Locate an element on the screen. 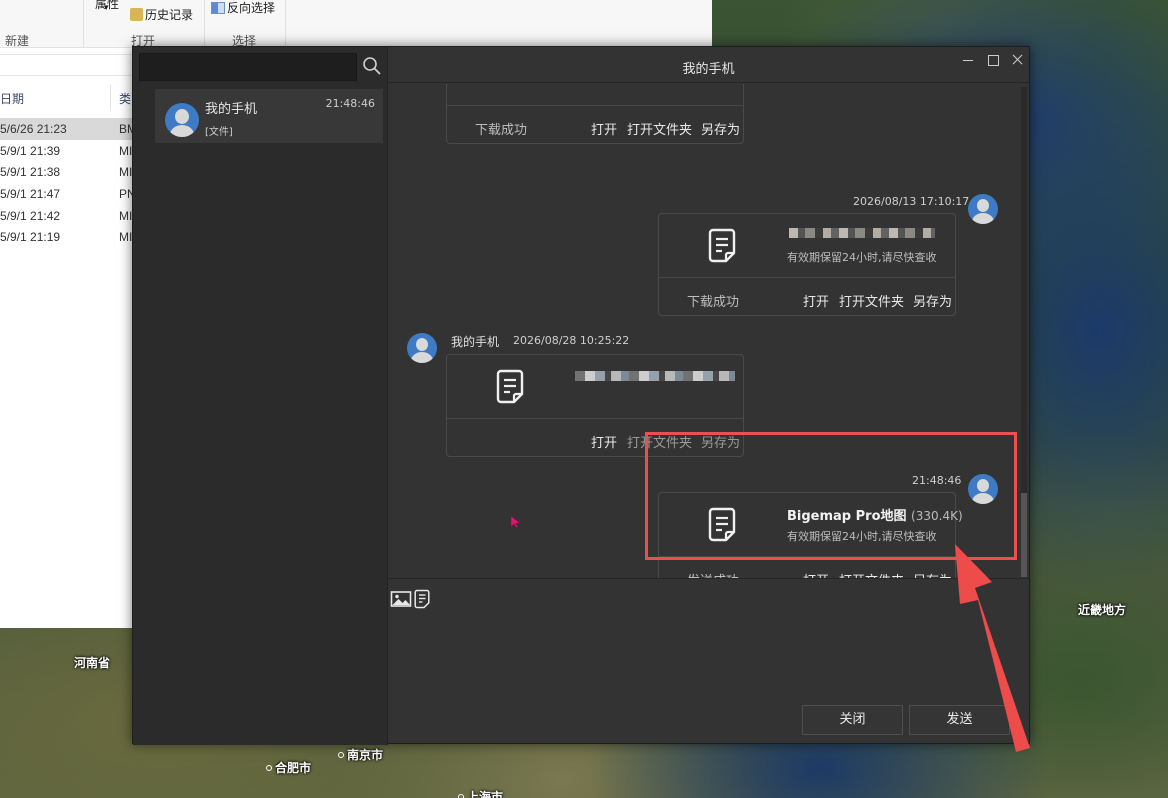 The image size is (1168, 798). file-message-card: 有效期保留24小时,请尽快查收 下载成功 打开 打开文件夹 另存为 is located at coordinates (807, 264).